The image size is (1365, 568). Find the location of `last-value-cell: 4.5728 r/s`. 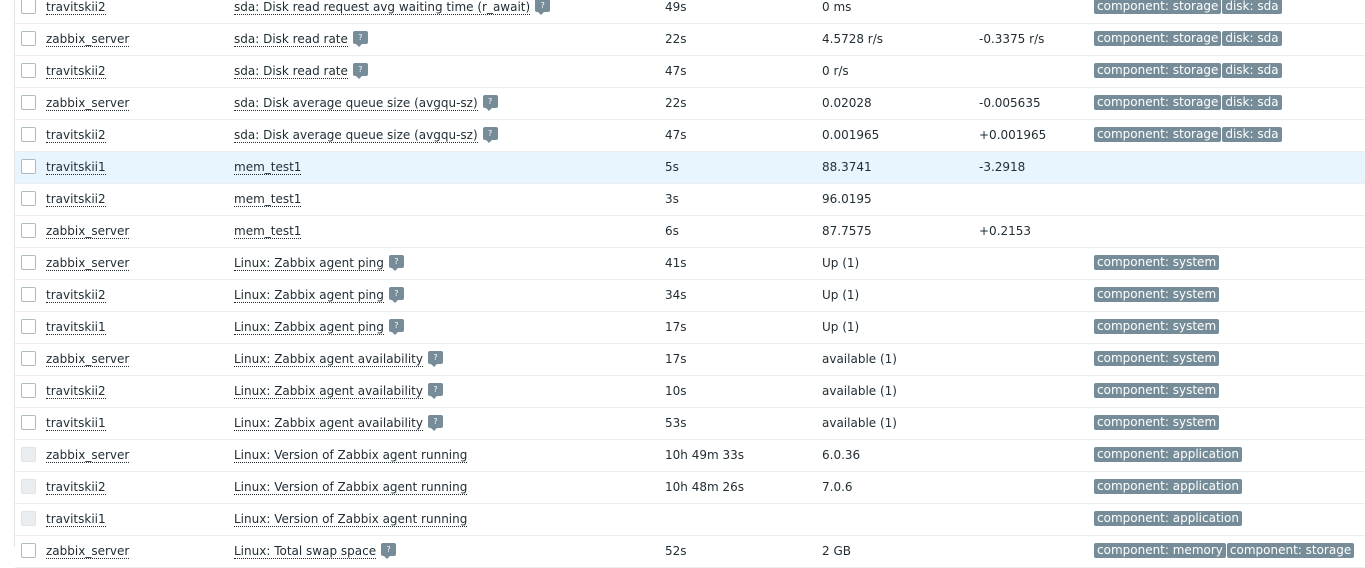

last-value-cell: 4.5728 r/s is located at coordinates (853, 39).